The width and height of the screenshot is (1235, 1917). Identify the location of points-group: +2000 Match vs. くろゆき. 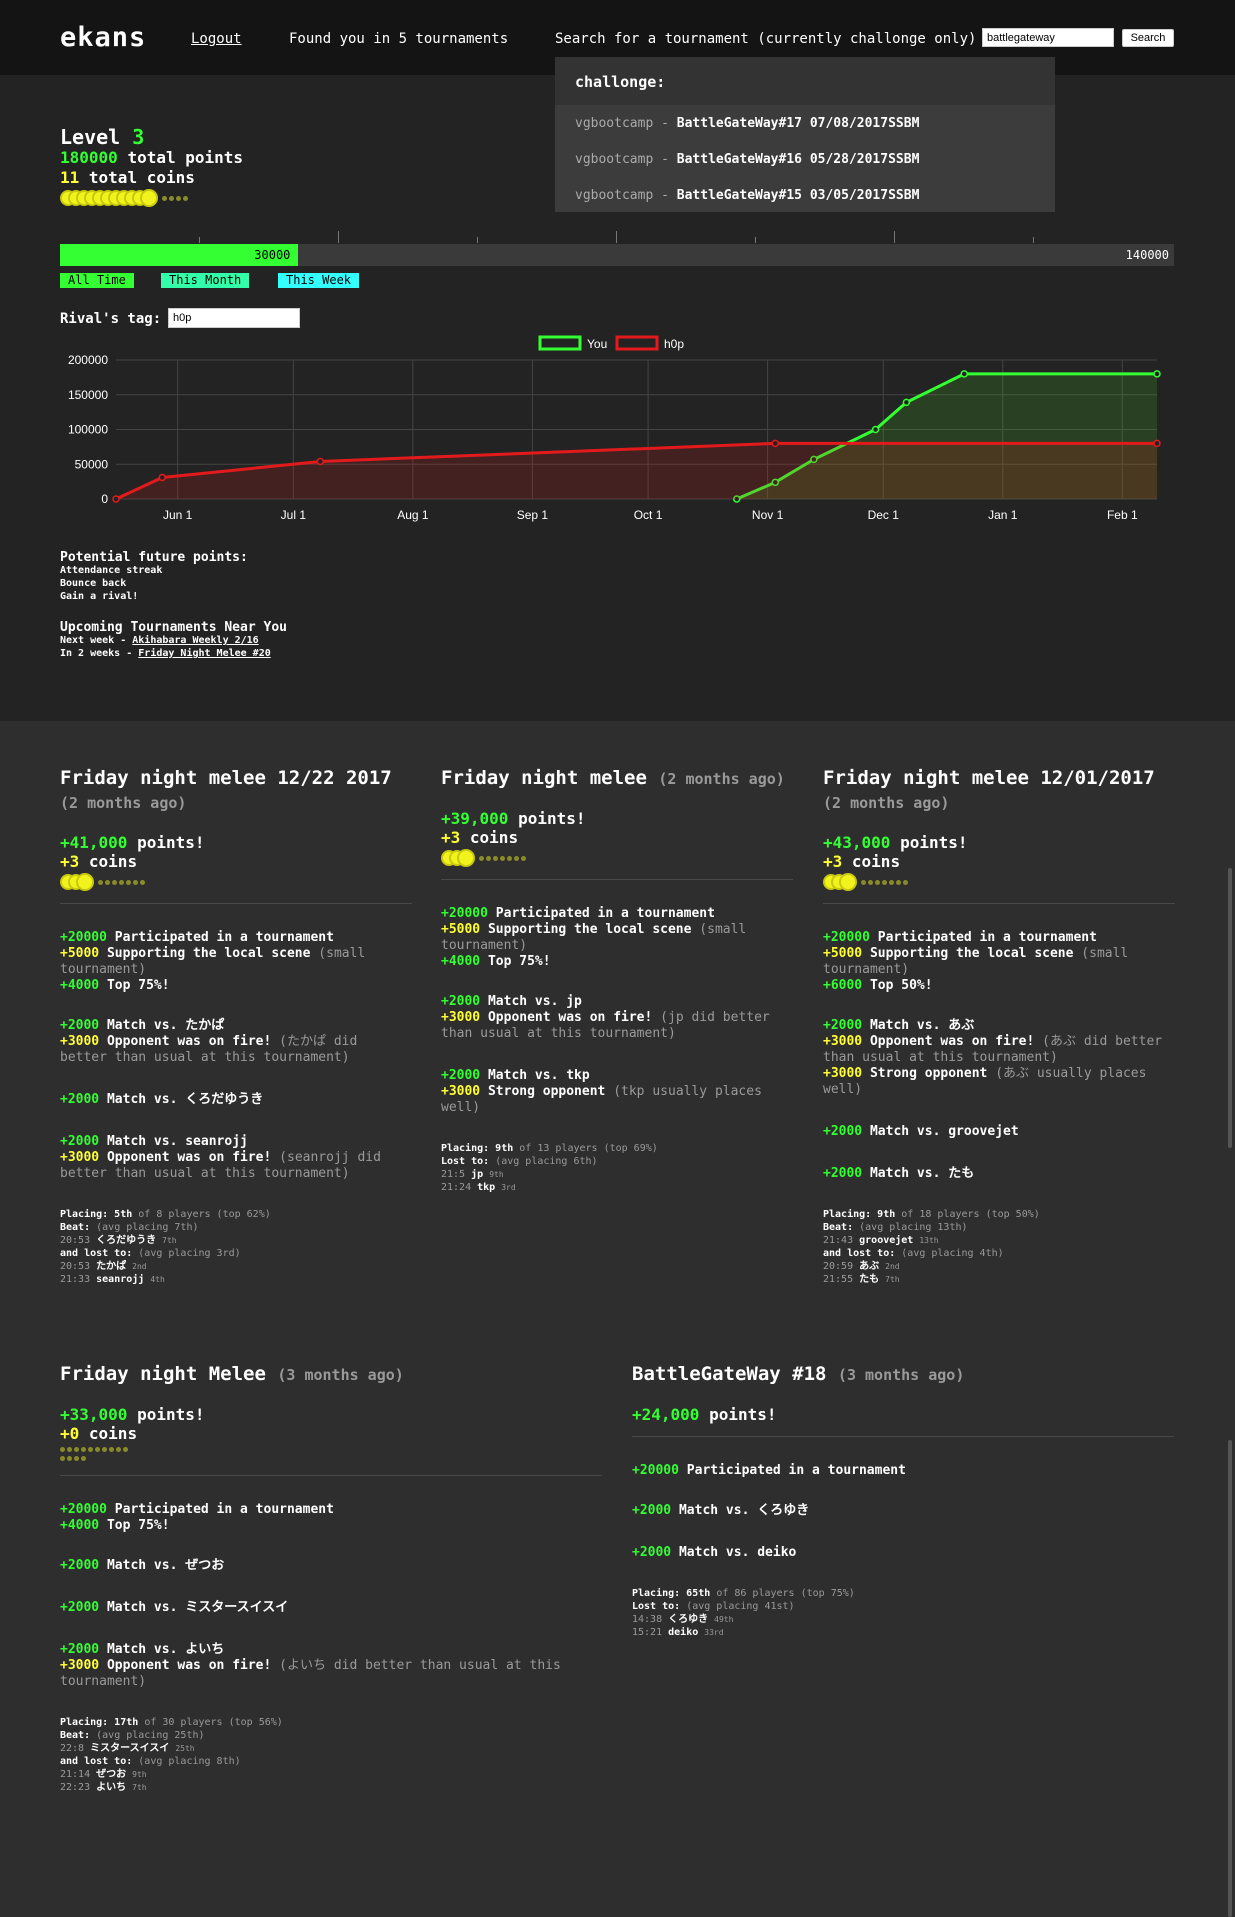
(903, 1511).